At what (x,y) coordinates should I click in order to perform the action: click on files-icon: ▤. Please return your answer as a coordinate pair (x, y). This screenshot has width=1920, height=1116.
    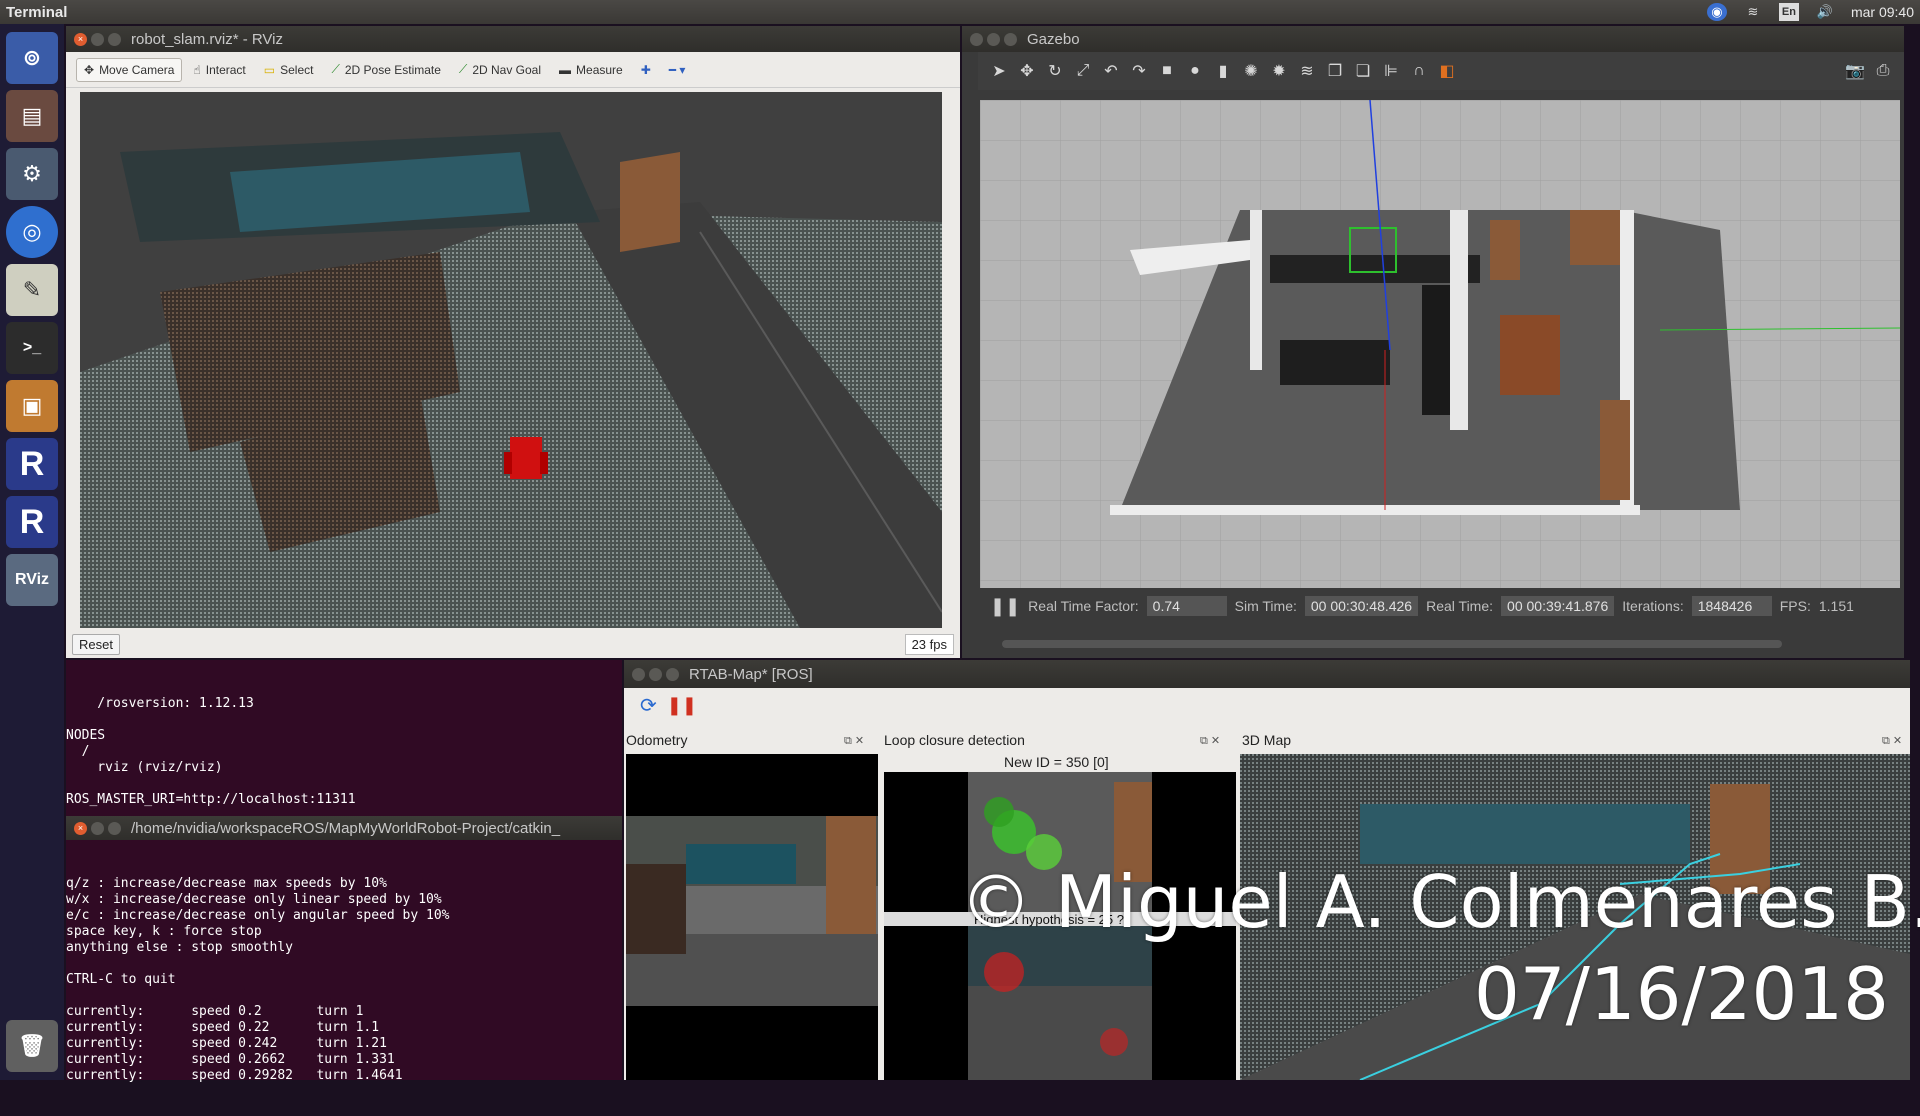
    Looking at the image, I should click on (32, 116).